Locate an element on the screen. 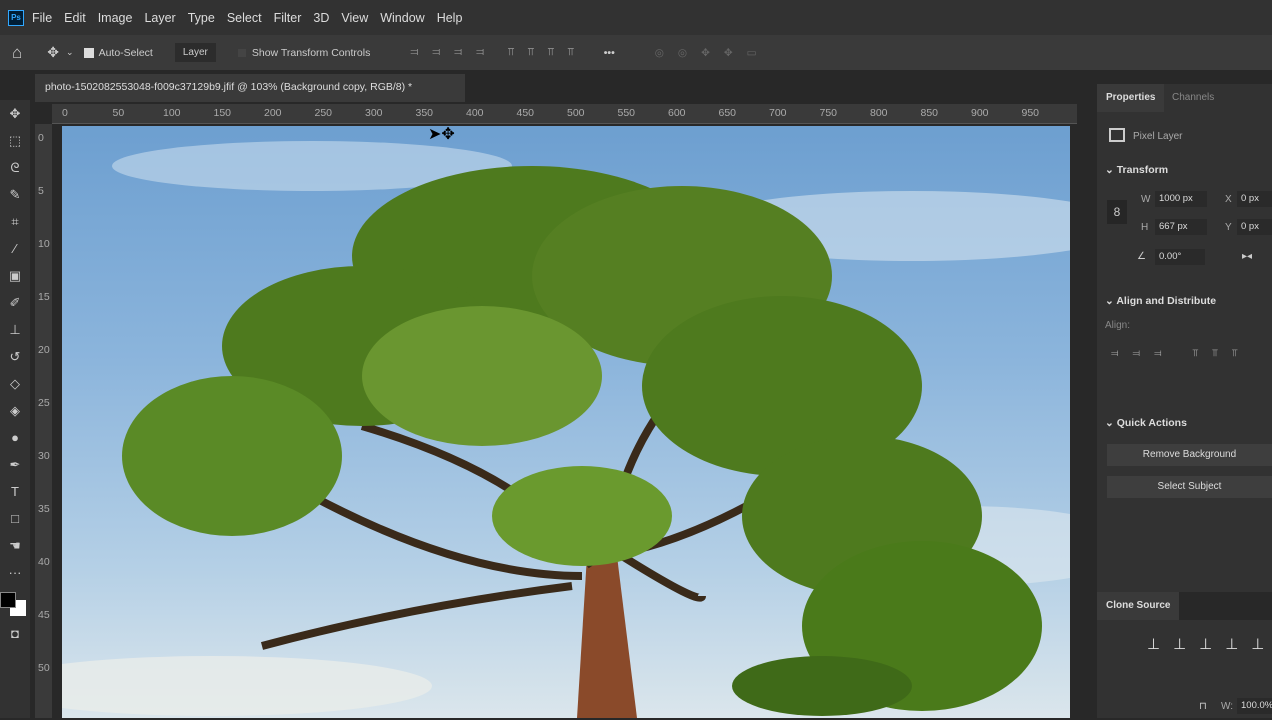 This screenshot has height=720, width=1272. transform-title-text: Transform is located at coordinates (1142, 170).